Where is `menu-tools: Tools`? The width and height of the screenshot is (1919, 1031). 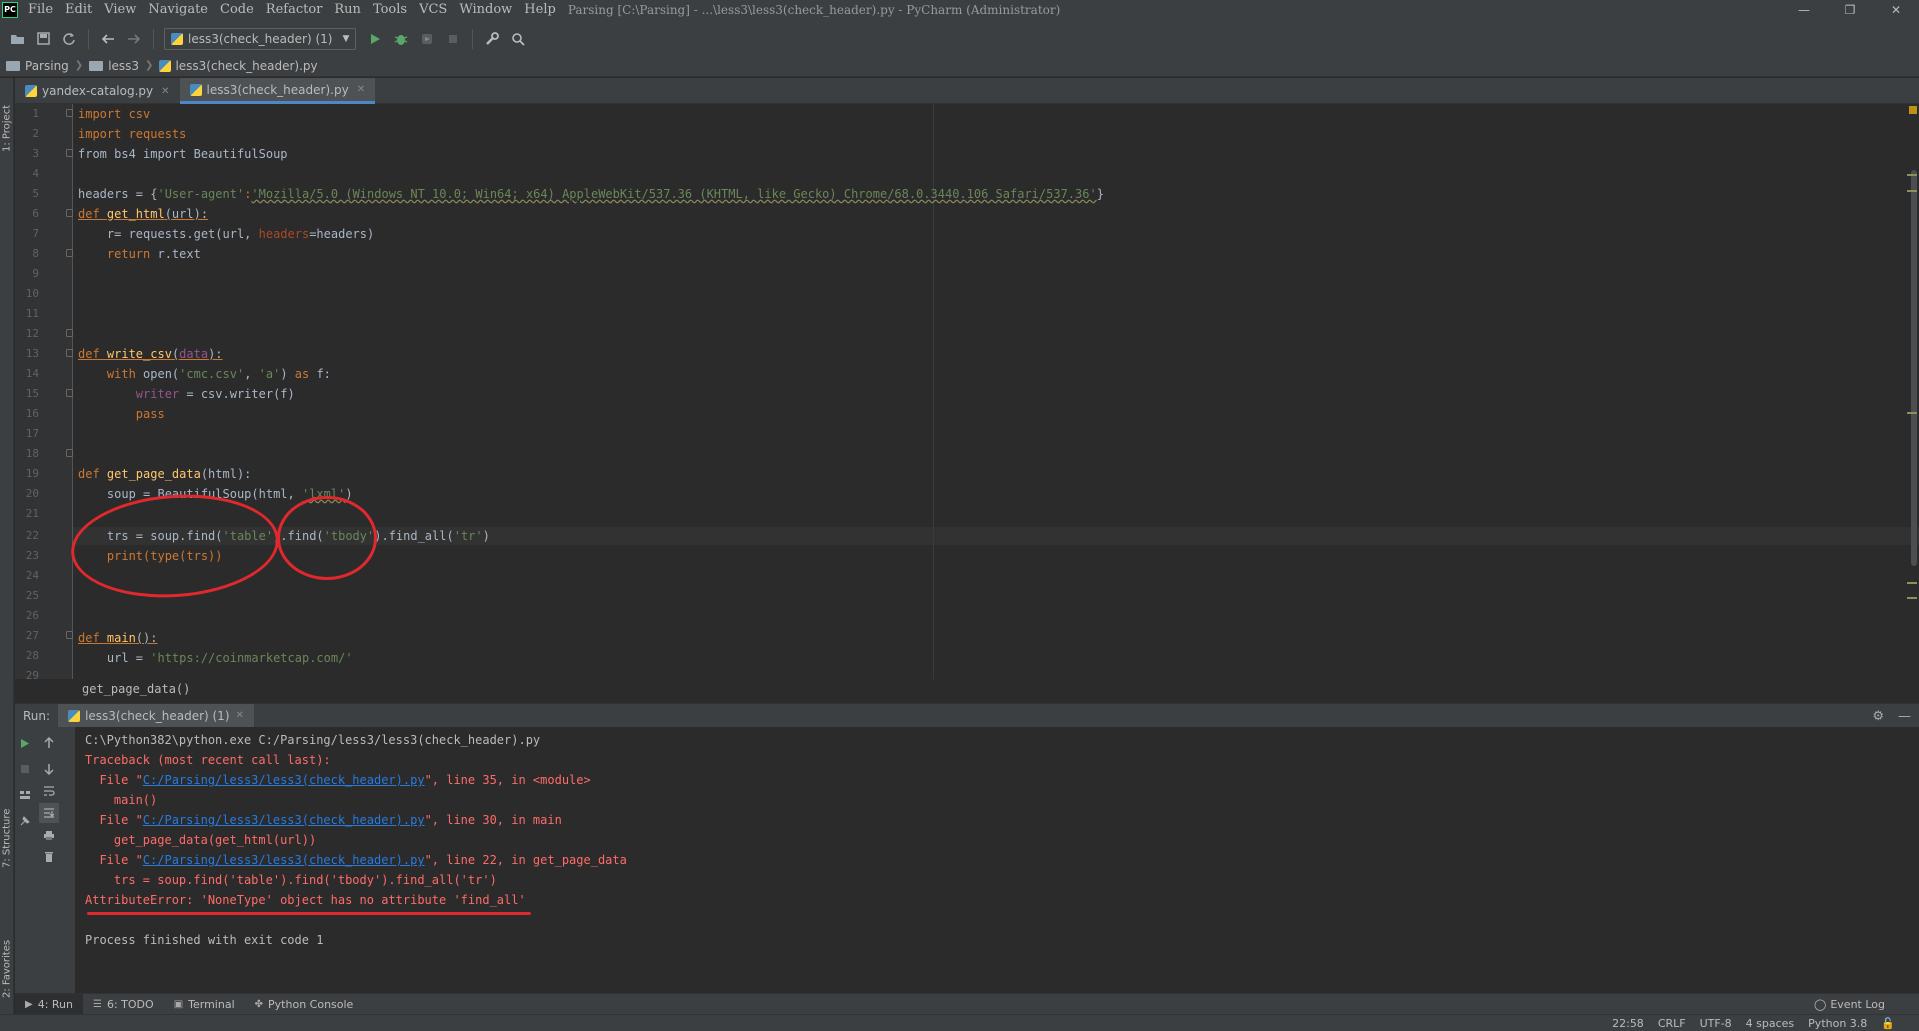
menu-tools: Tools is located at coordinates (390, 9).